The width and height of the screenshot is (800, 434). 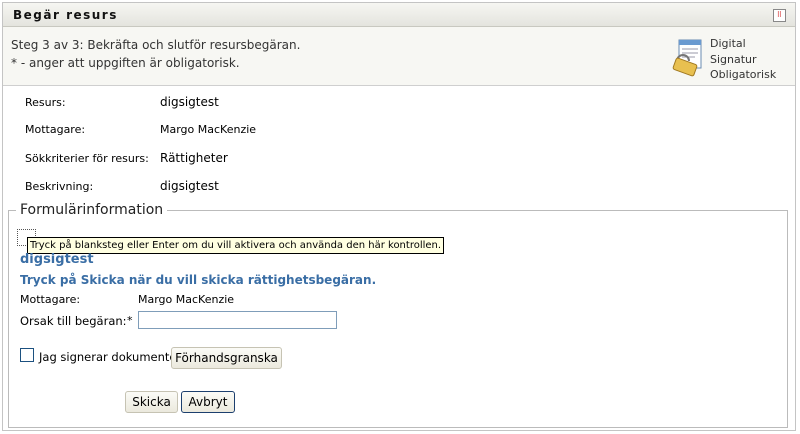 I want to click on reason-label: Orsak till begäran:, so click(x=73, y=321).